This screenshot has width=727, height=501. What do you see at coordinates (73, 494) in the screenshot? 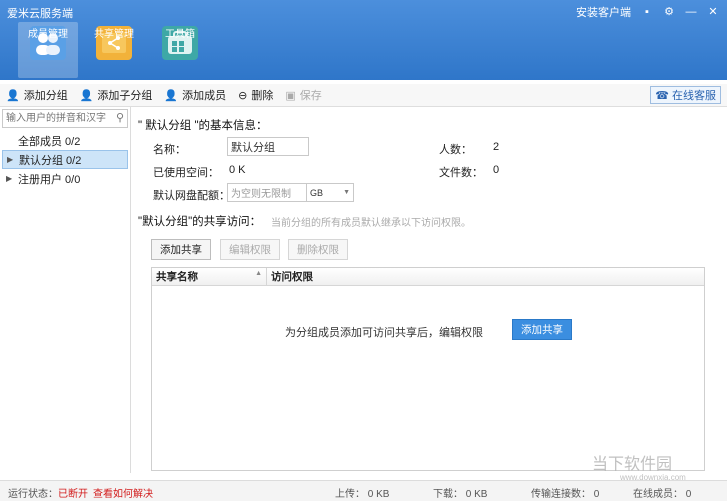
I see `run-status-value: 已断开` at bounding box center [73, 494].